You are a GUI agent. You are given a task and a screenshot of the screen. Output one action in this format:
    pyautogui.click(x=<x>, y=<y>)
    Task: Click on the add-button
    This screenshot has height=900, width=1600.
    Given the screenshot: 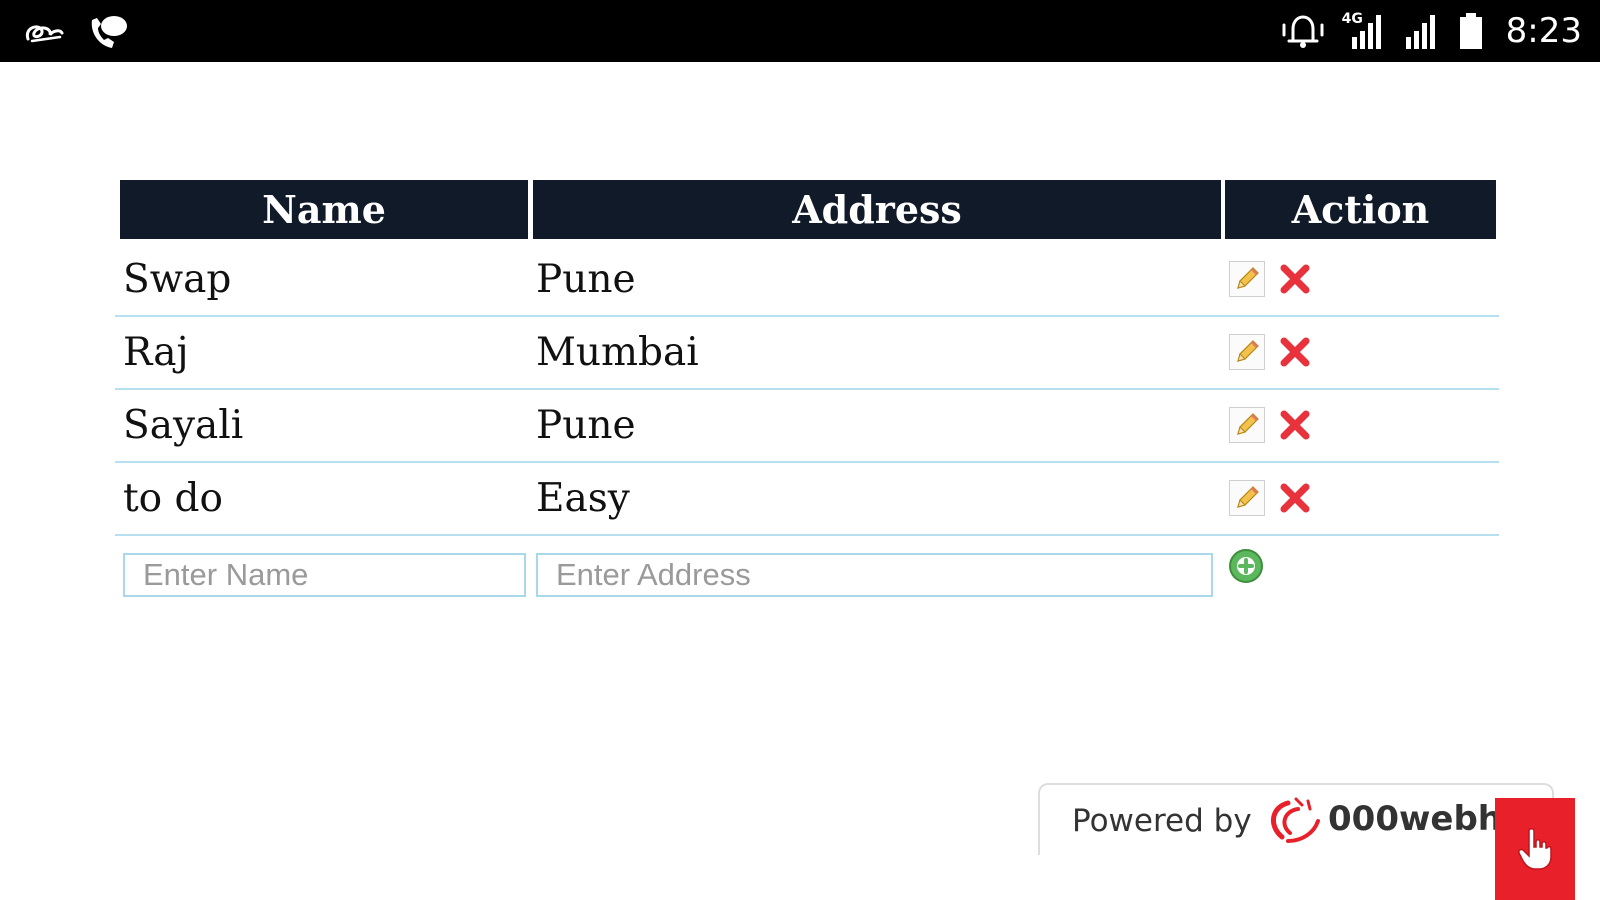 What is the action you would take?
    pyautogui.click(x=1246, y=566)
    